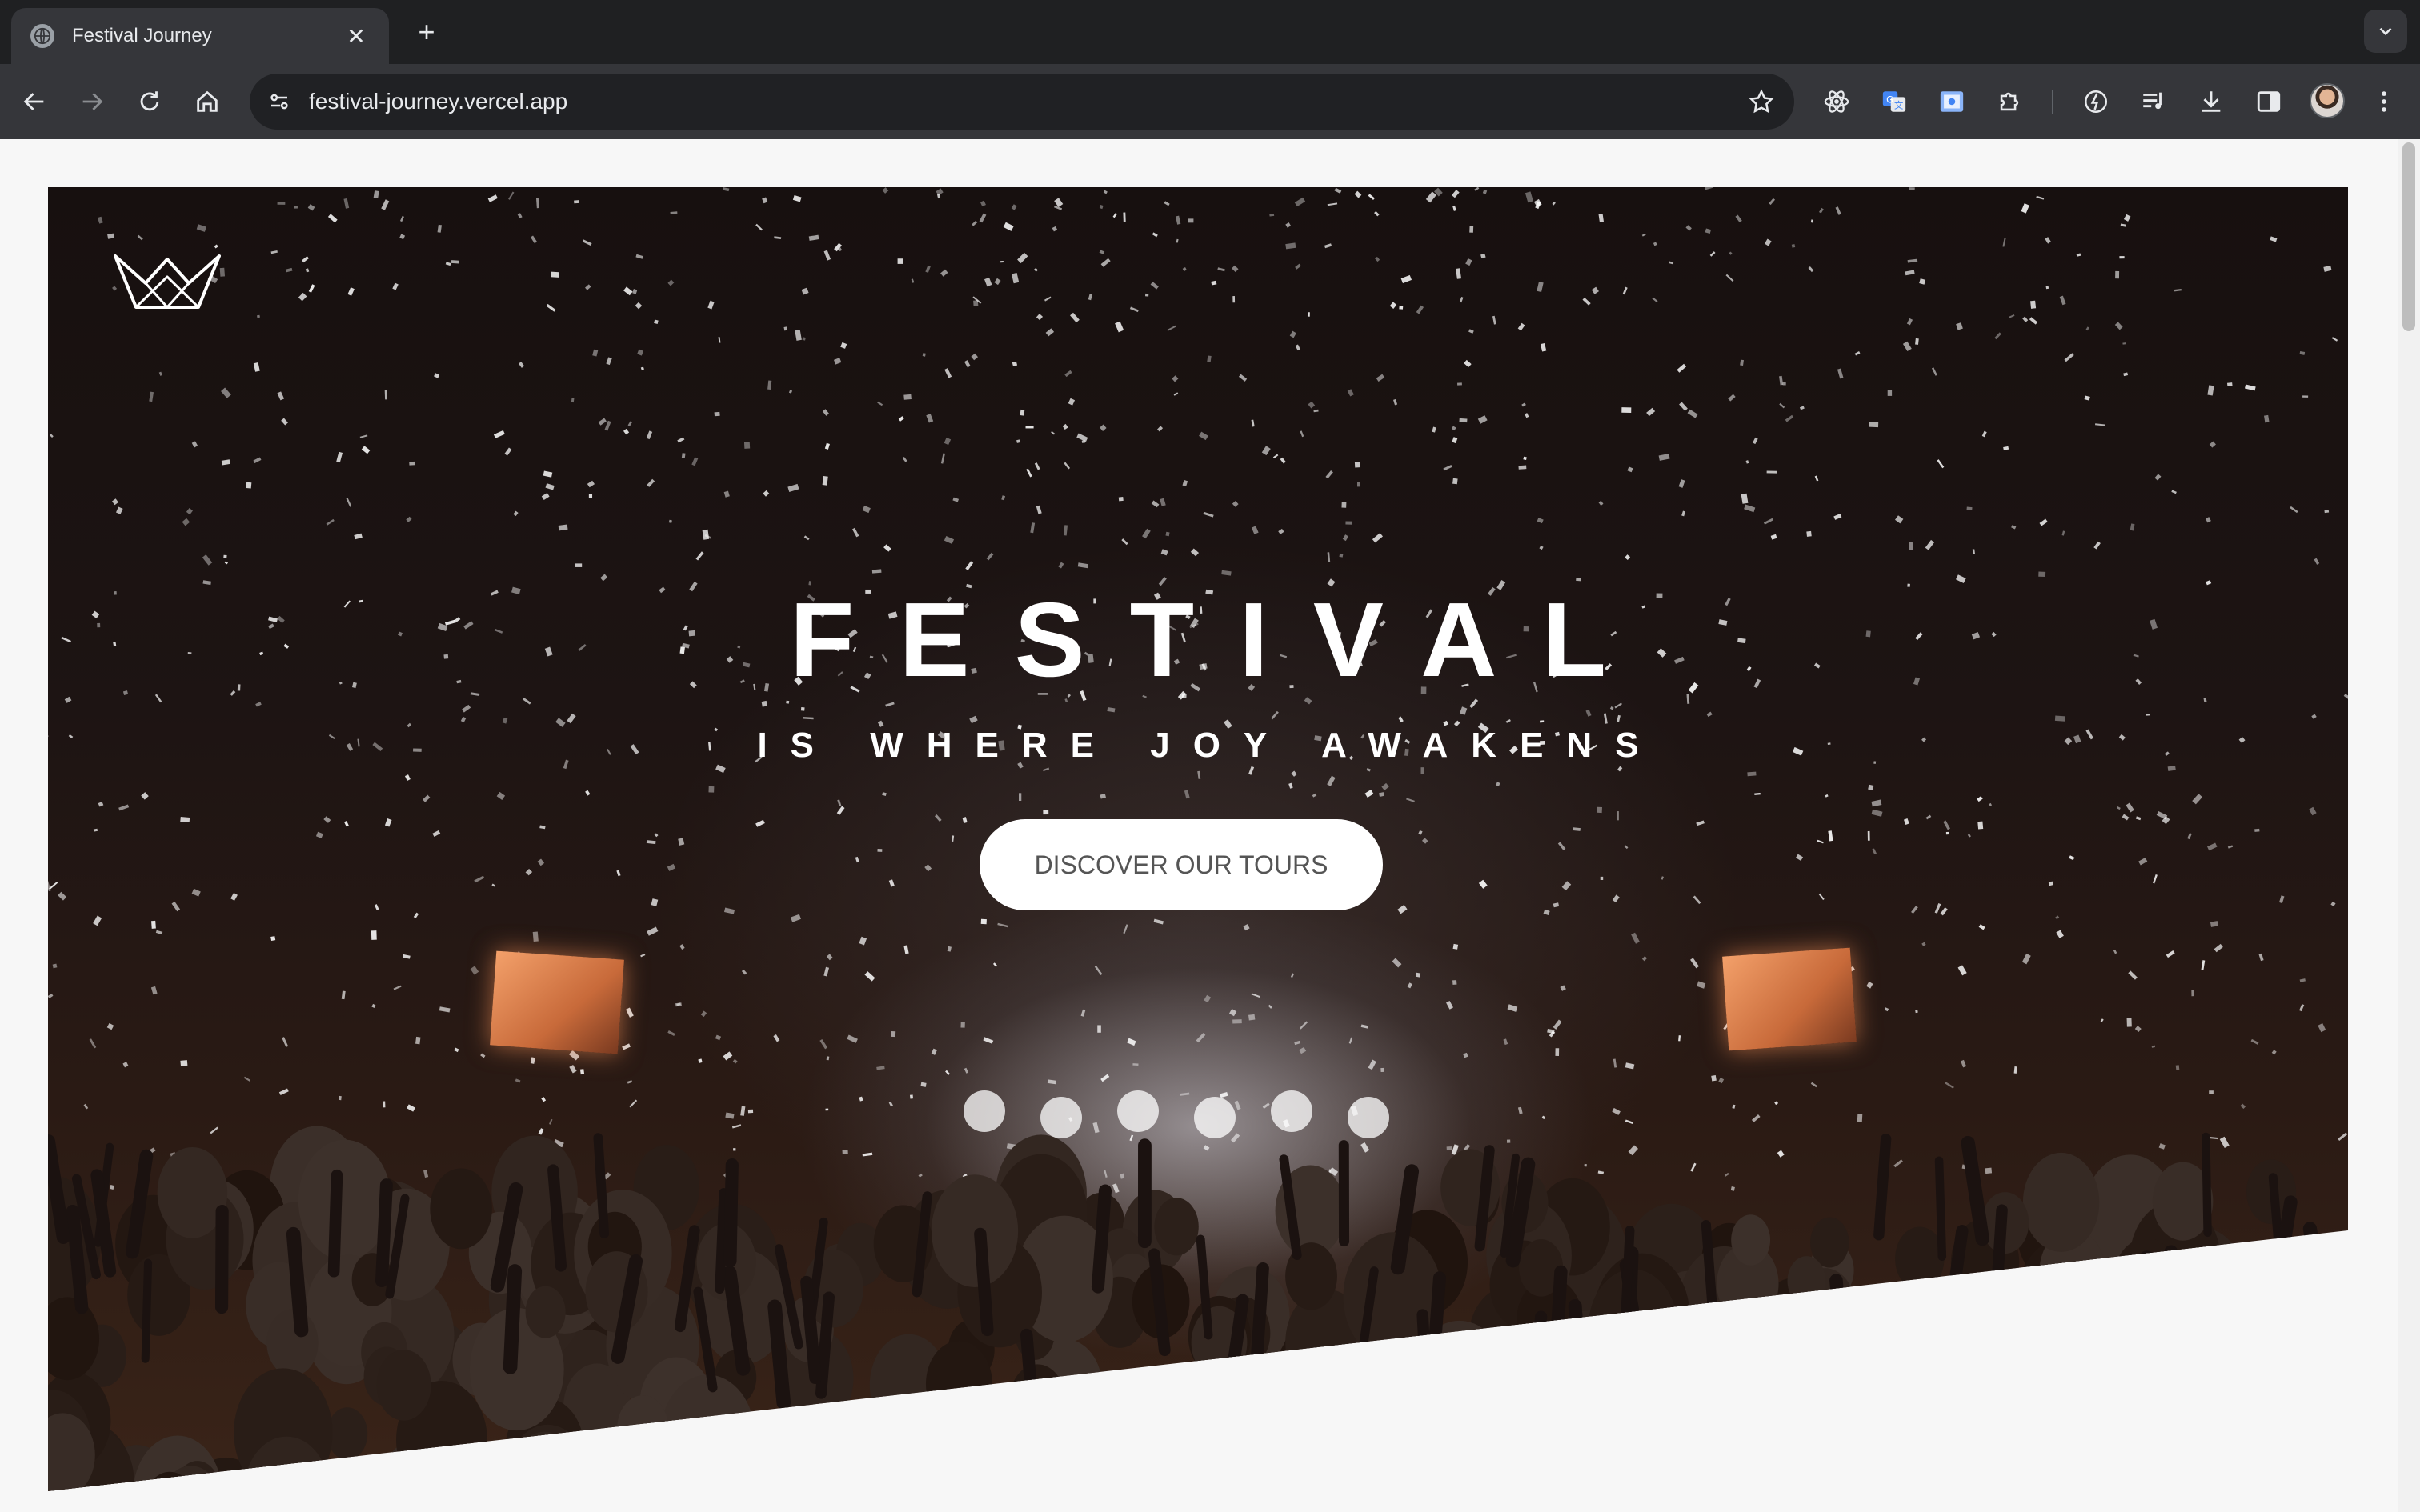 This screenshot has height=1512, width=2420. I want to click on new-tab-button: +, so click(426, 32).